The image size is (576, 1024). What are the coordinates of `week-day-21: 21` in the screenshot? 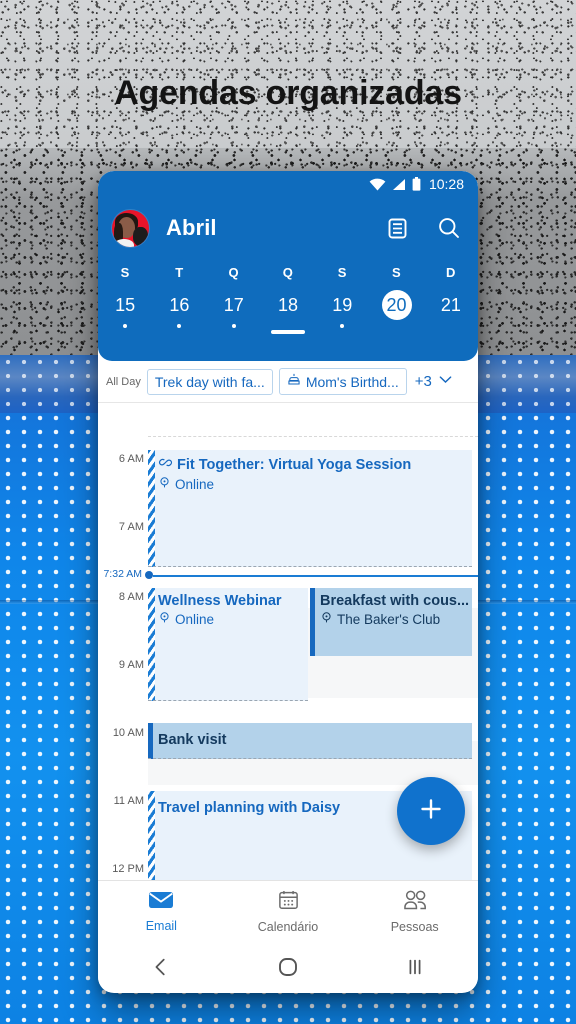 It's located at (451, 313).